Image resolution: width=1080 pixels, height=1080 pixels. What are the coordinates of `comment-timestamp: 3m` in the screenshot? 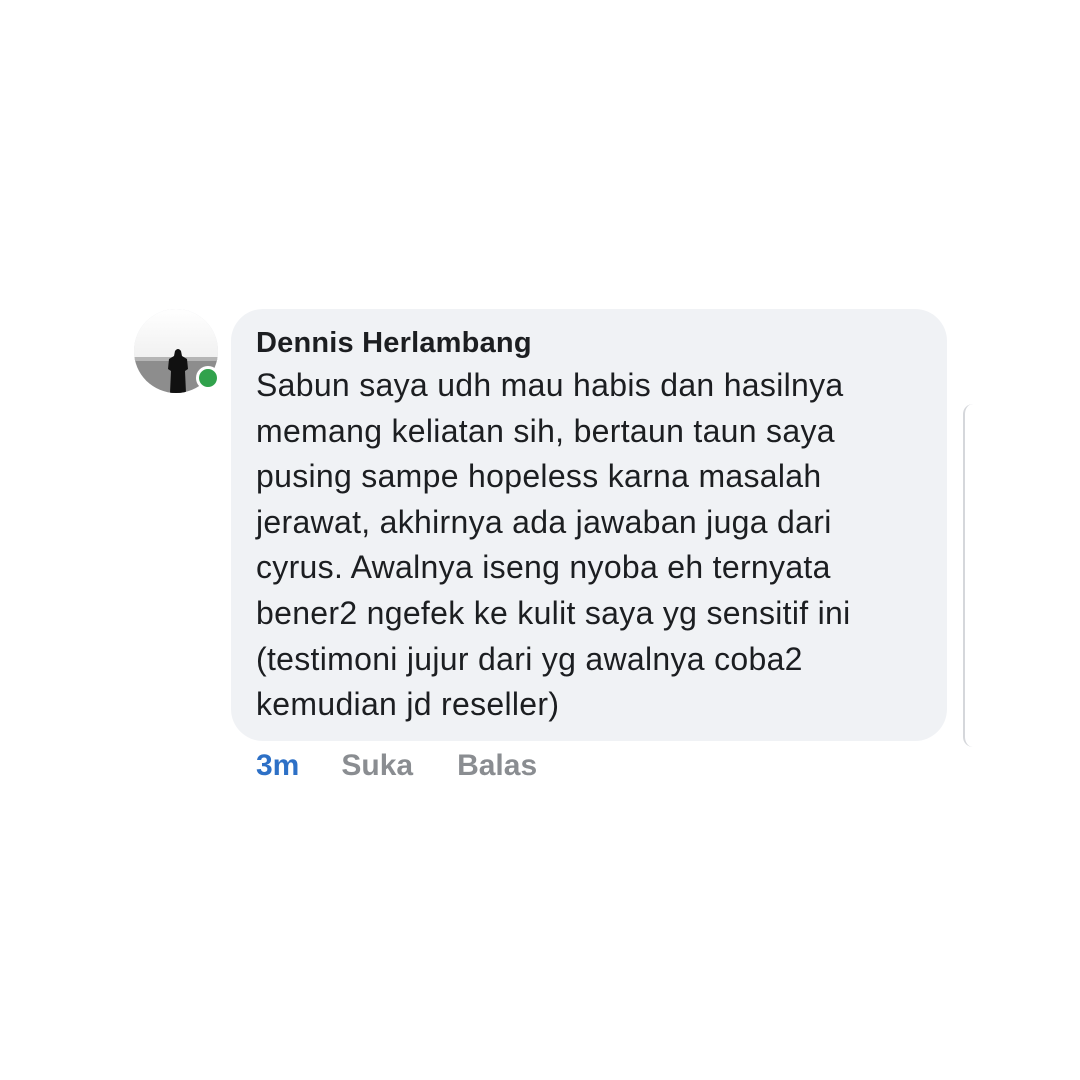 It's located at (277, 766).